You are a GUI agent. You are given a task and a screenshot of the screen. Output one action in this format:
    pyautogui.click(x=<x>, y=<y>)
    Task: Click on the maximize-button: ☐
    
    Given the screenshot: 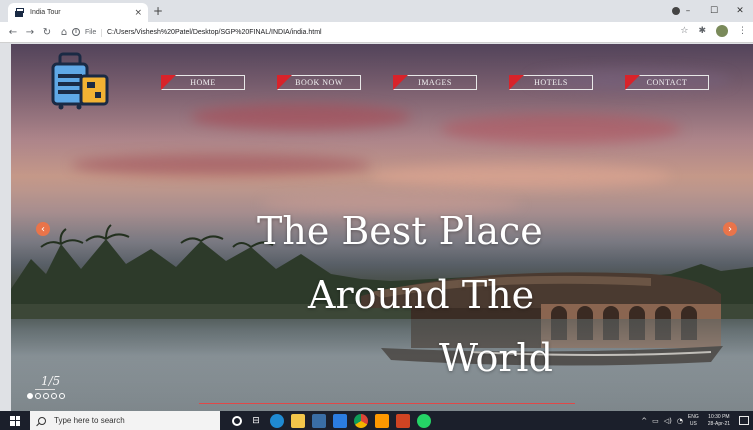 What is the action you would take?
    pyautogui.click(x=714, y=11)
    